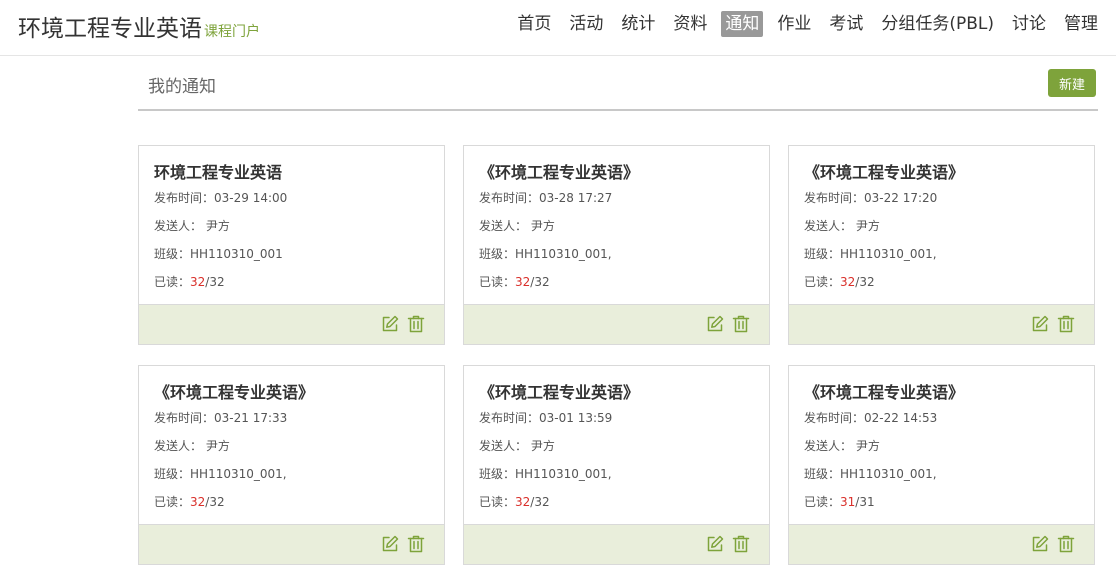  What do you see at coordinates (618, 84) in the screenshot?
I see `section-header: 我的通知 新建` at bounding box center [618, 84].